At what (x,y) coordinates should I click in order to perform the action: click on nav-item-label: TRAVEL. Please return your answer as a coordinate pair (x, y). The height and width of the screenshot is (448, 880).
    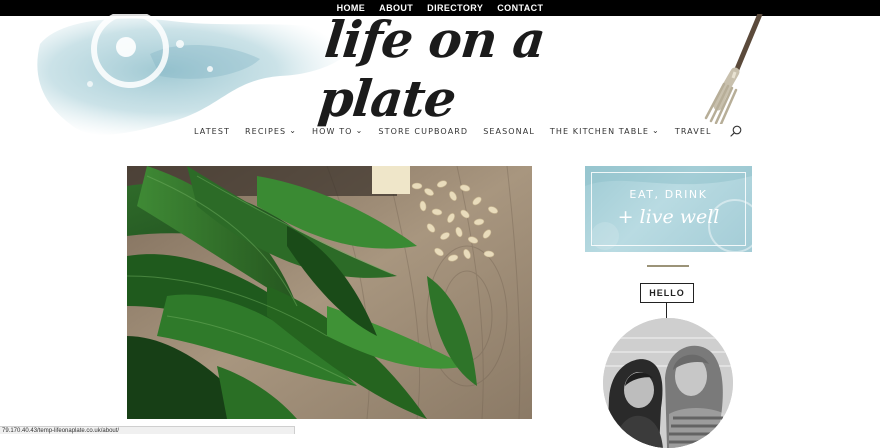
    Looking at the image, I should click on (693, 131).